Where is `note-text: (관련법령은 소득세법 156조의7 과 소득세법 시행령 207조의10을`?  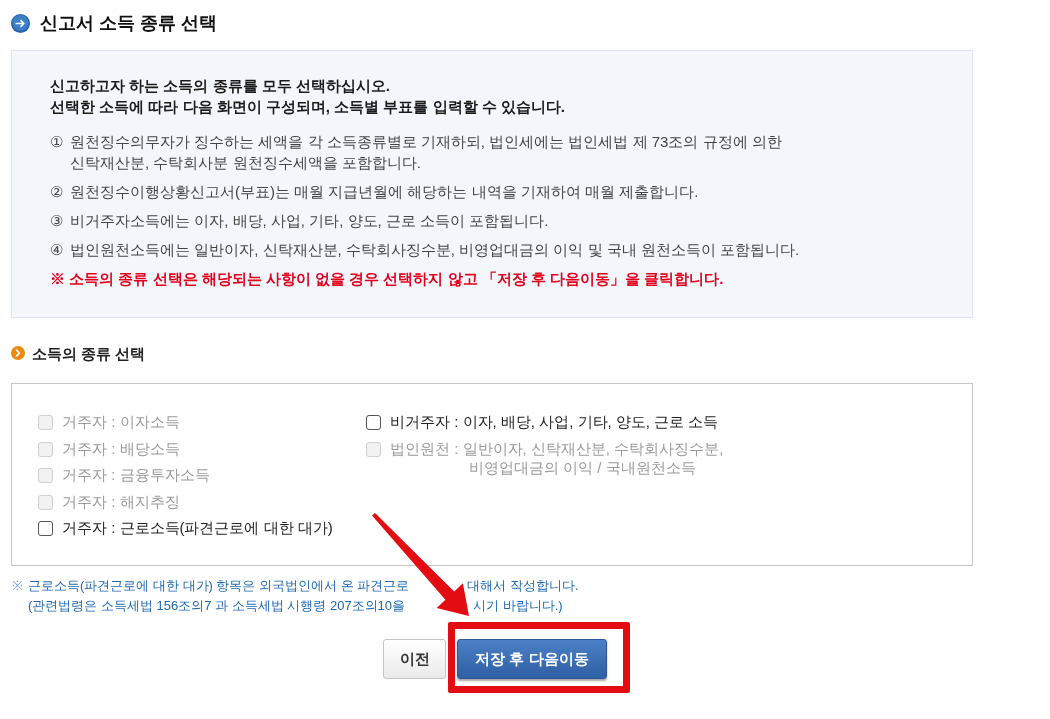
note-text: (관련법령은 소득세법 156조의7 과 소득세법 시행령 207조의10을 is located at coordinates (217, 606).